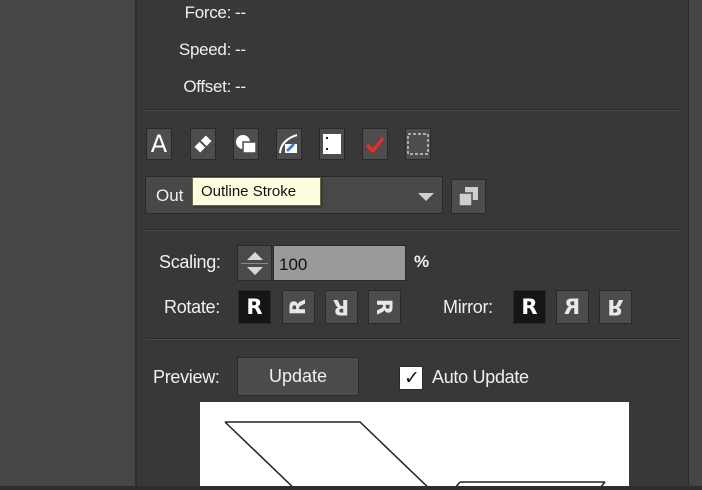 Image resolution: width=702 pixels, height=490 pixels. I want to click on marquee-tool-button, so click(418, 144).